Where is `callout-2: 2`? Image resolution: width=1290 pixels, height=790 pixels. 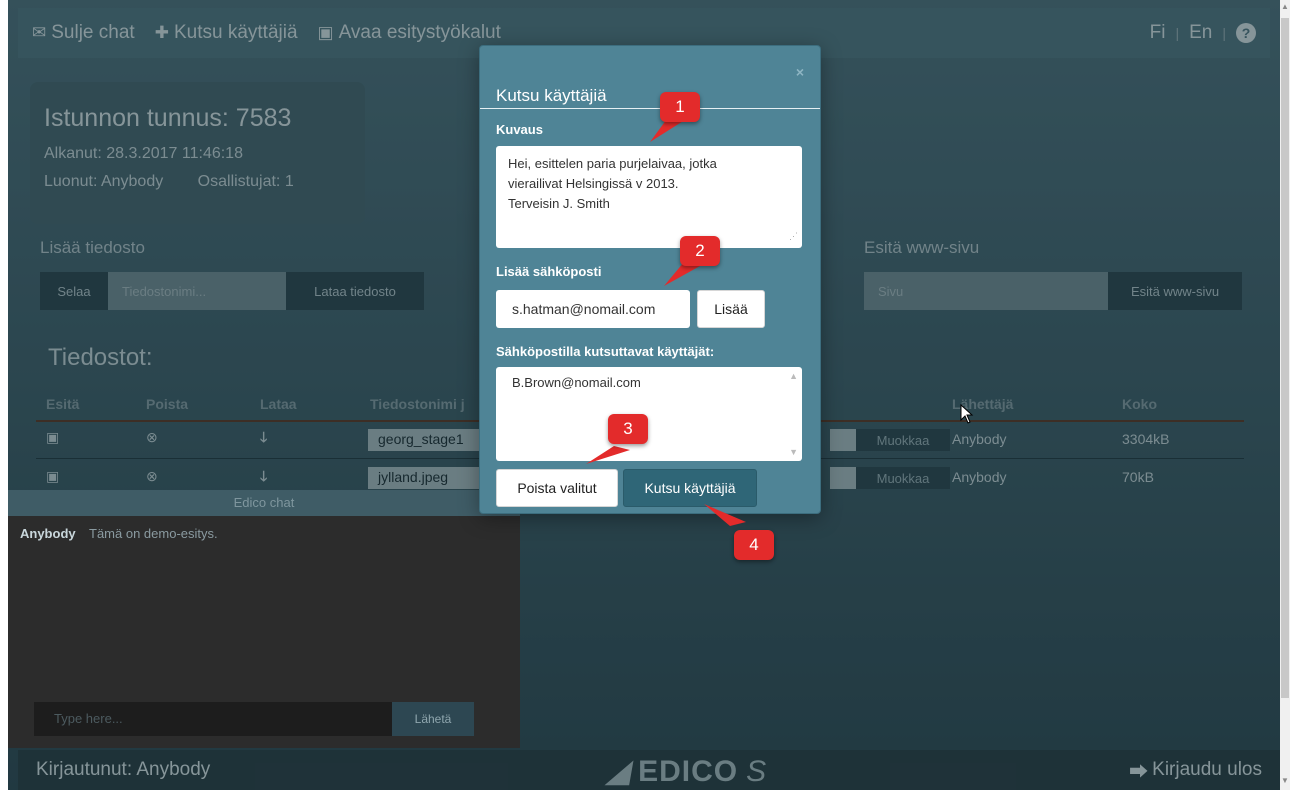
callout-2: 2 is located at coordinates (700, 251).